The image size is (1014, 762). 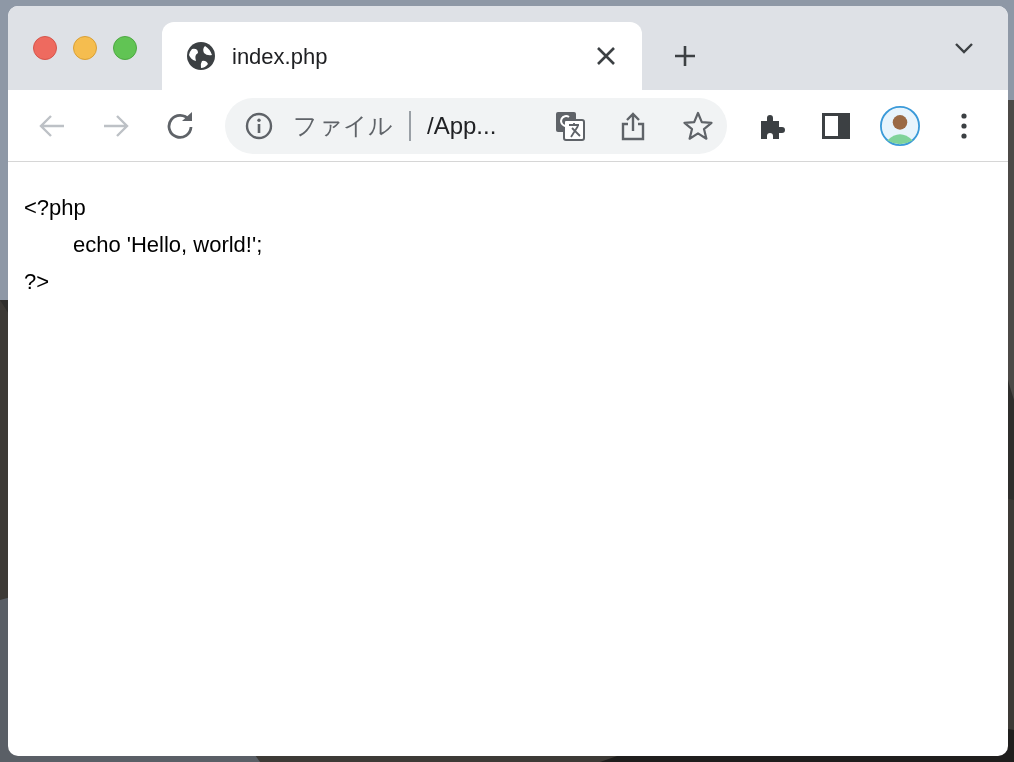 What do you see at coordinates (964, 125) in the screenshot?
I see `kebab-menu-icon` at bounding box center [964, 125].